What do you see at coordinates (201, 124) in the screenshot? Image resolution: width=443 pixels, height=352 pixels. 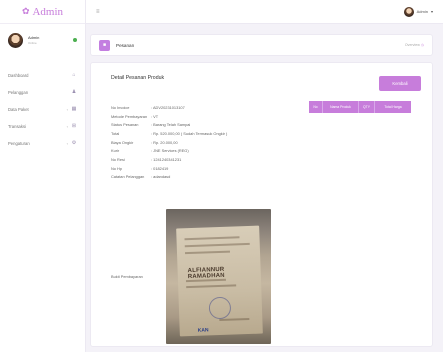 I see `detail-row: Status Pesanan : Barang Telah Sampai` at bounding box center [201, 124].